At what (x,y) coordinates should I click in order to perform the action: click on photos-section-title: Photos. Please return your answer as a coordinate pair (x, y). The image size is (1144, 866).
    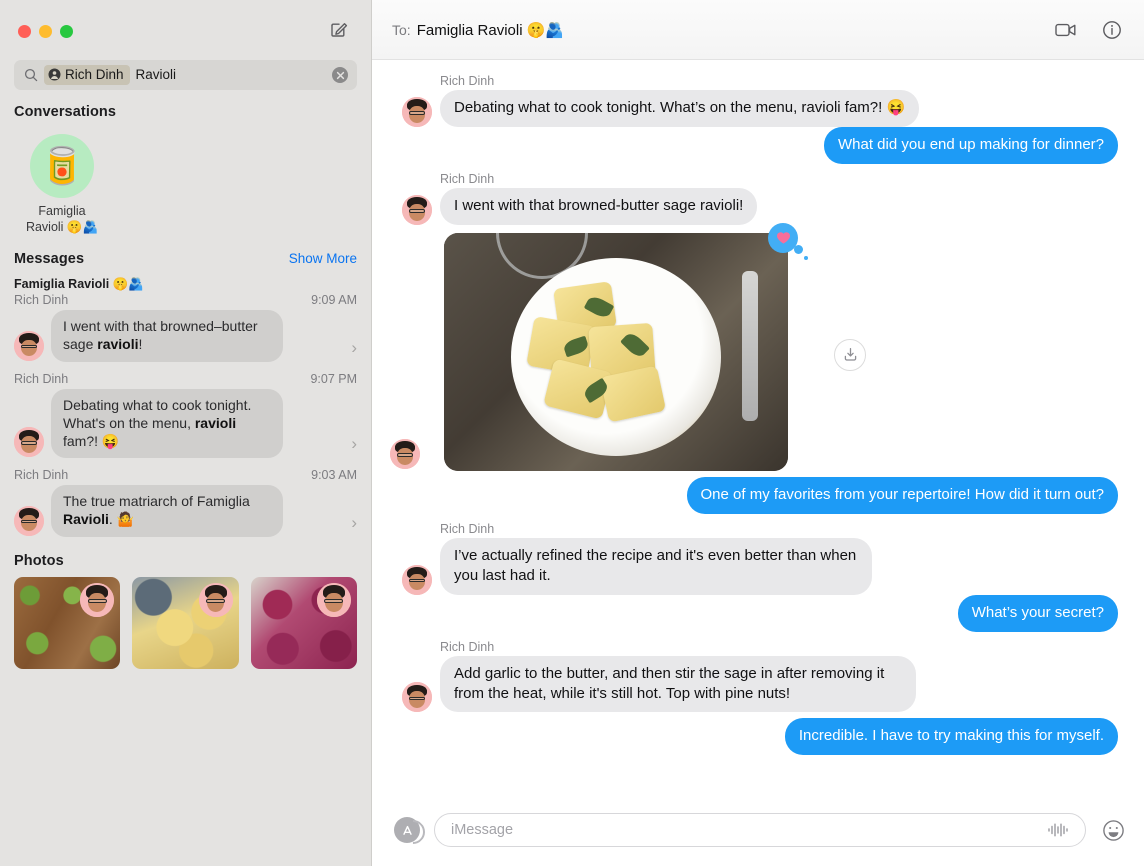
    Looking at the image, I should click on (39, 560).